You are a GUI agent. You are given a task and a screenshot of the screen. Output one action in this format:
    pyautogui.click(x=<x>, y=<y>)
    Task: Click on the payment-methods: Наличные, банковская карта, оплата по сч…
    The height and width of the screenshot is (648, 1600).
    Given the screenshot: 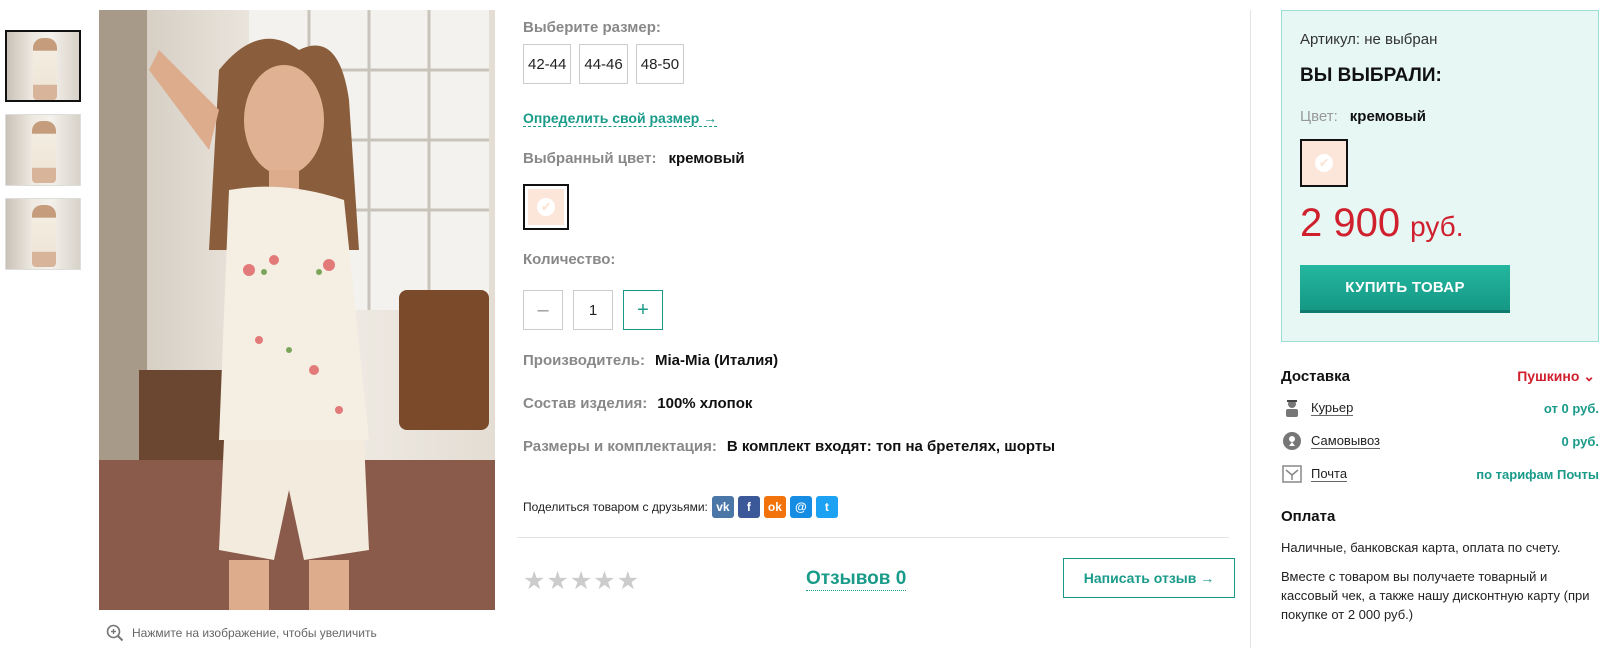 What is the action you would take?
    pyautogui.click(x=1421, y=547)
    